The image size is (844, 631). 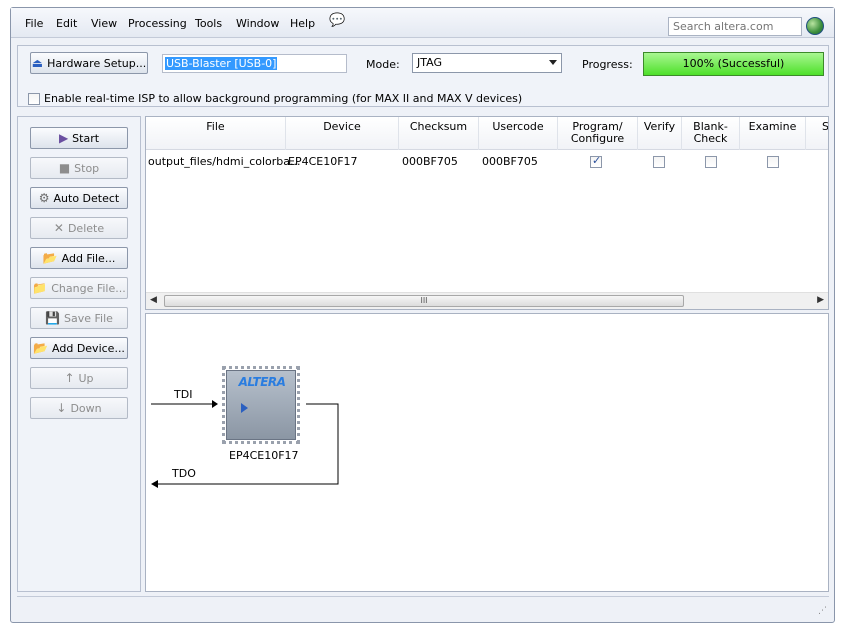 I want to click on mode-label: Mode:, so click(x=383, y=64).